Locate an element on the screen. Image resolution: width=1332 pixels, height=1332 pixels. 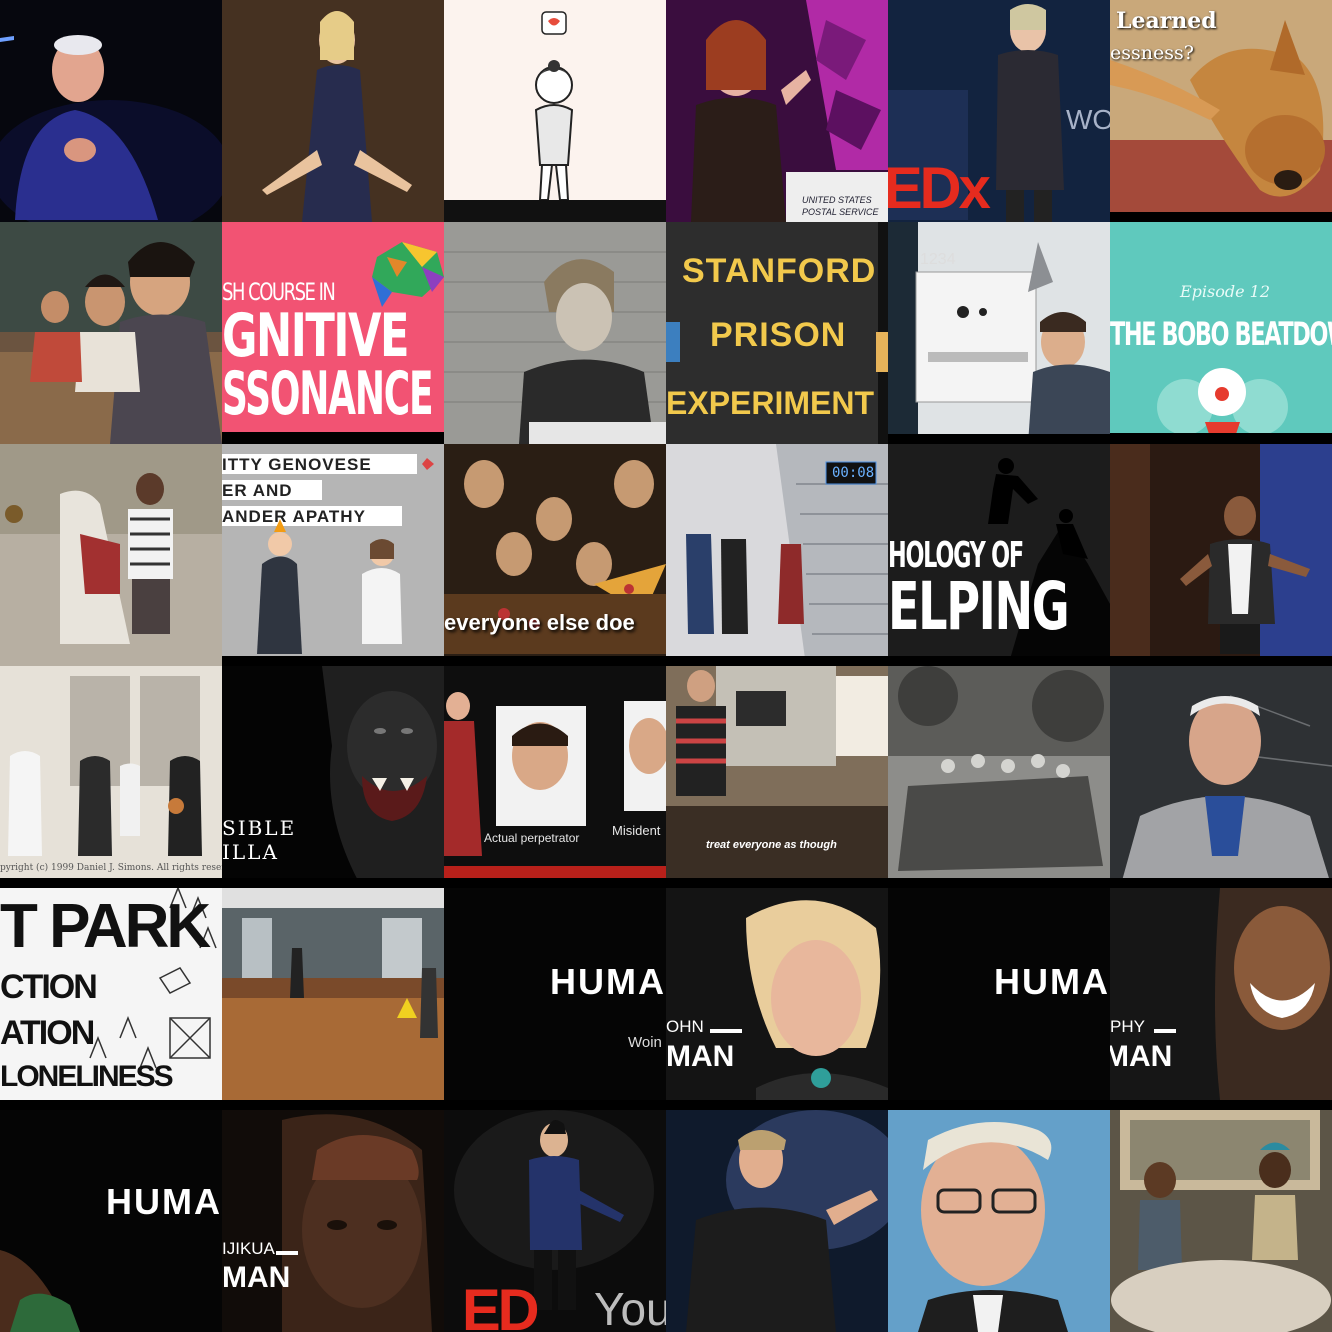
title-line-2: ER AND is located at coordinates (257, 490).